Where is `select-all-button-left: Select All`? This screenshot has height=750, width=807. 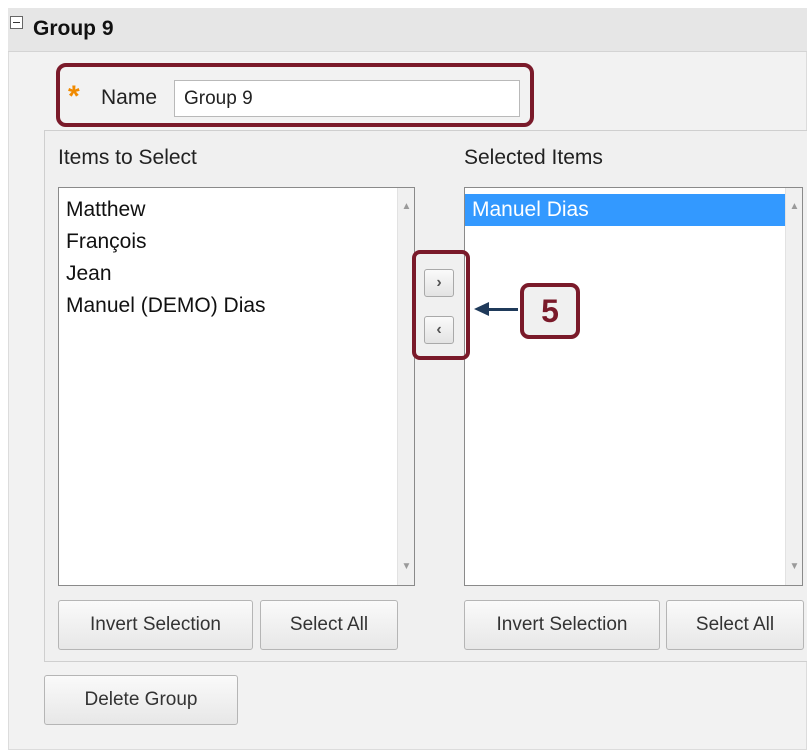 select-all-button-left: Select All is located at coordinates (329, 625).